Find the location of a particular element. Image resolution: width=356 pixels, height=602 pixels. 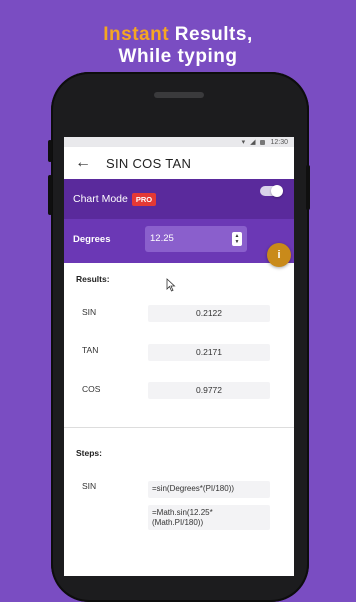

phone-side-button is located at coordinates (50, 151).